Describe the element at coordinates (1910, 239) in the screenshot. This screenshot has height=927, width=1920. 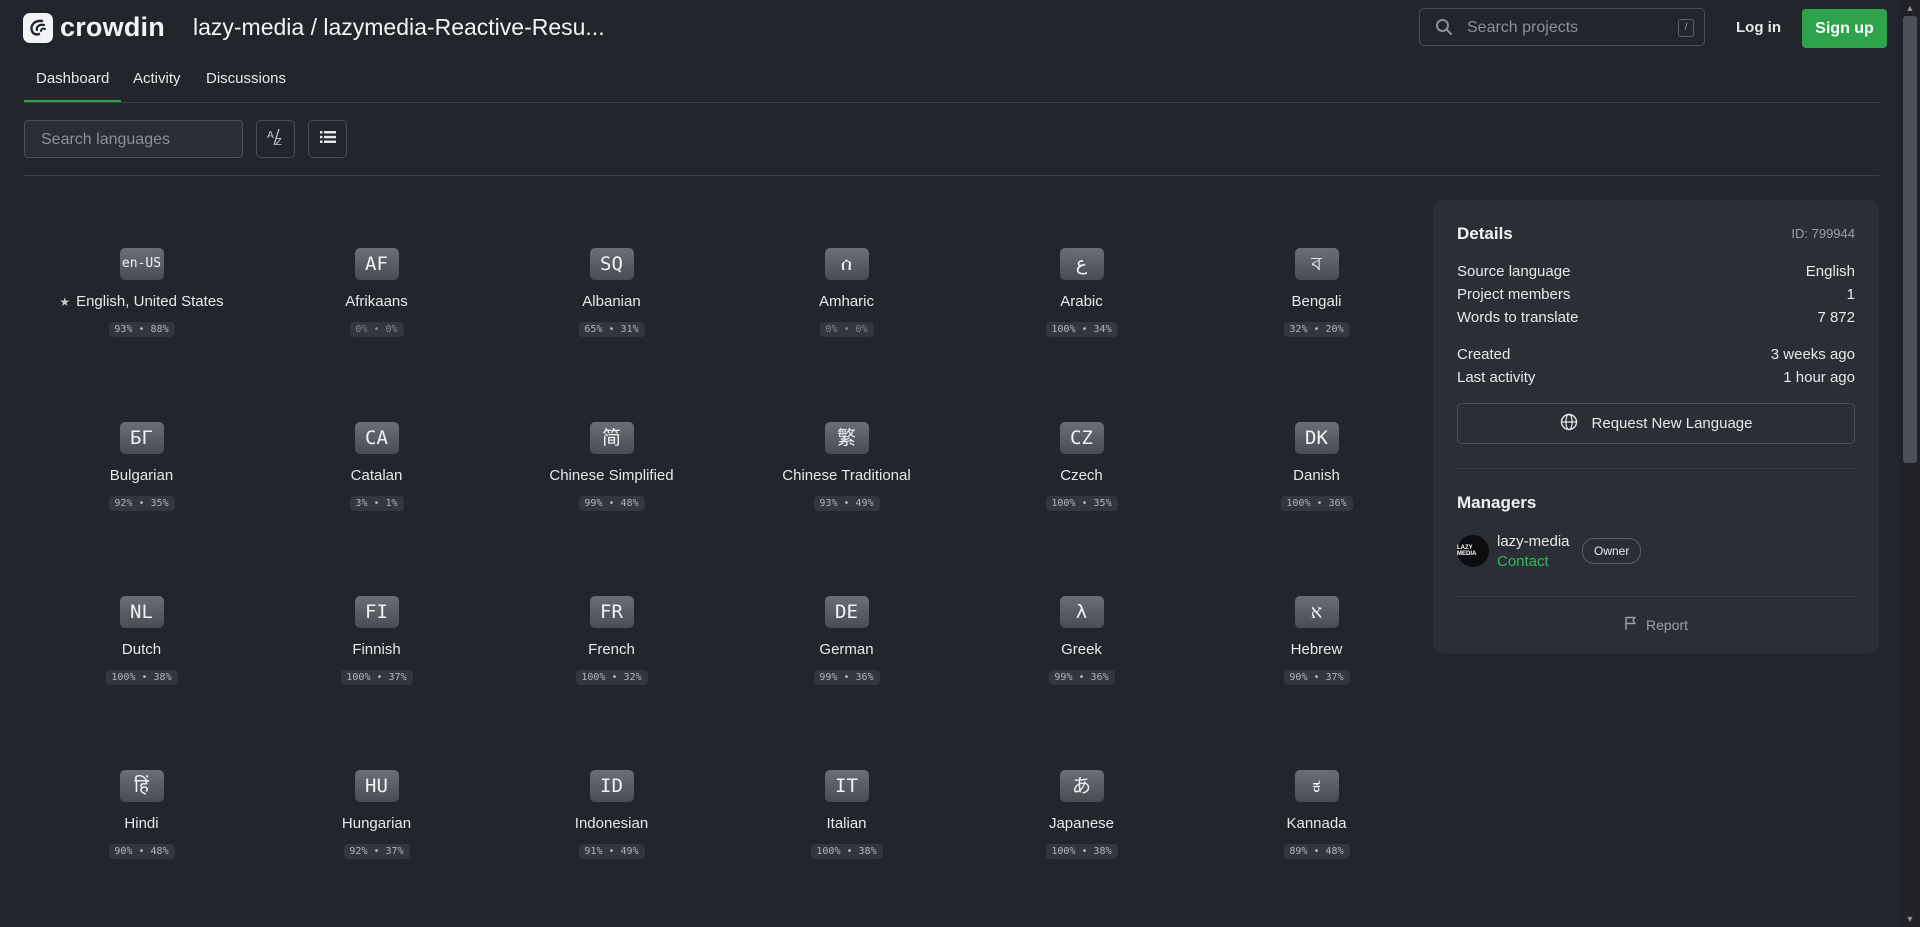
I see `scrollbar-thumb` at that location.